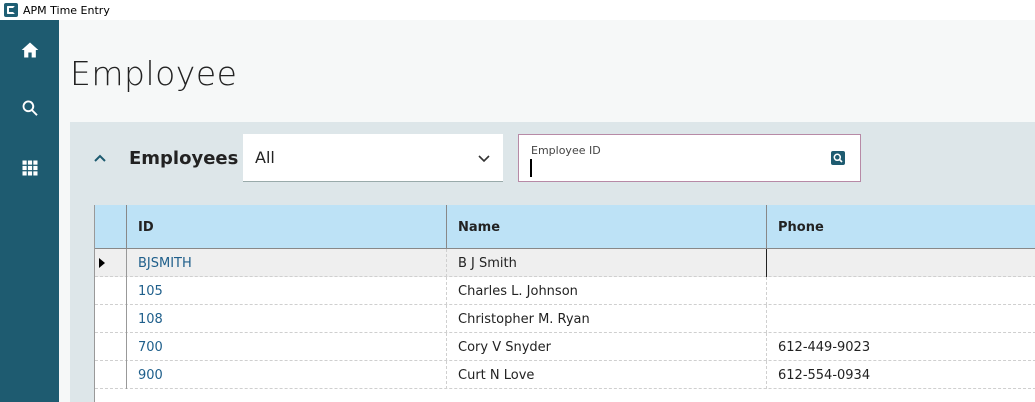  What do you see at coordinates (11, 10) in the screenshot?
I see `app-logo-icon` at bounding box center [11, 10].